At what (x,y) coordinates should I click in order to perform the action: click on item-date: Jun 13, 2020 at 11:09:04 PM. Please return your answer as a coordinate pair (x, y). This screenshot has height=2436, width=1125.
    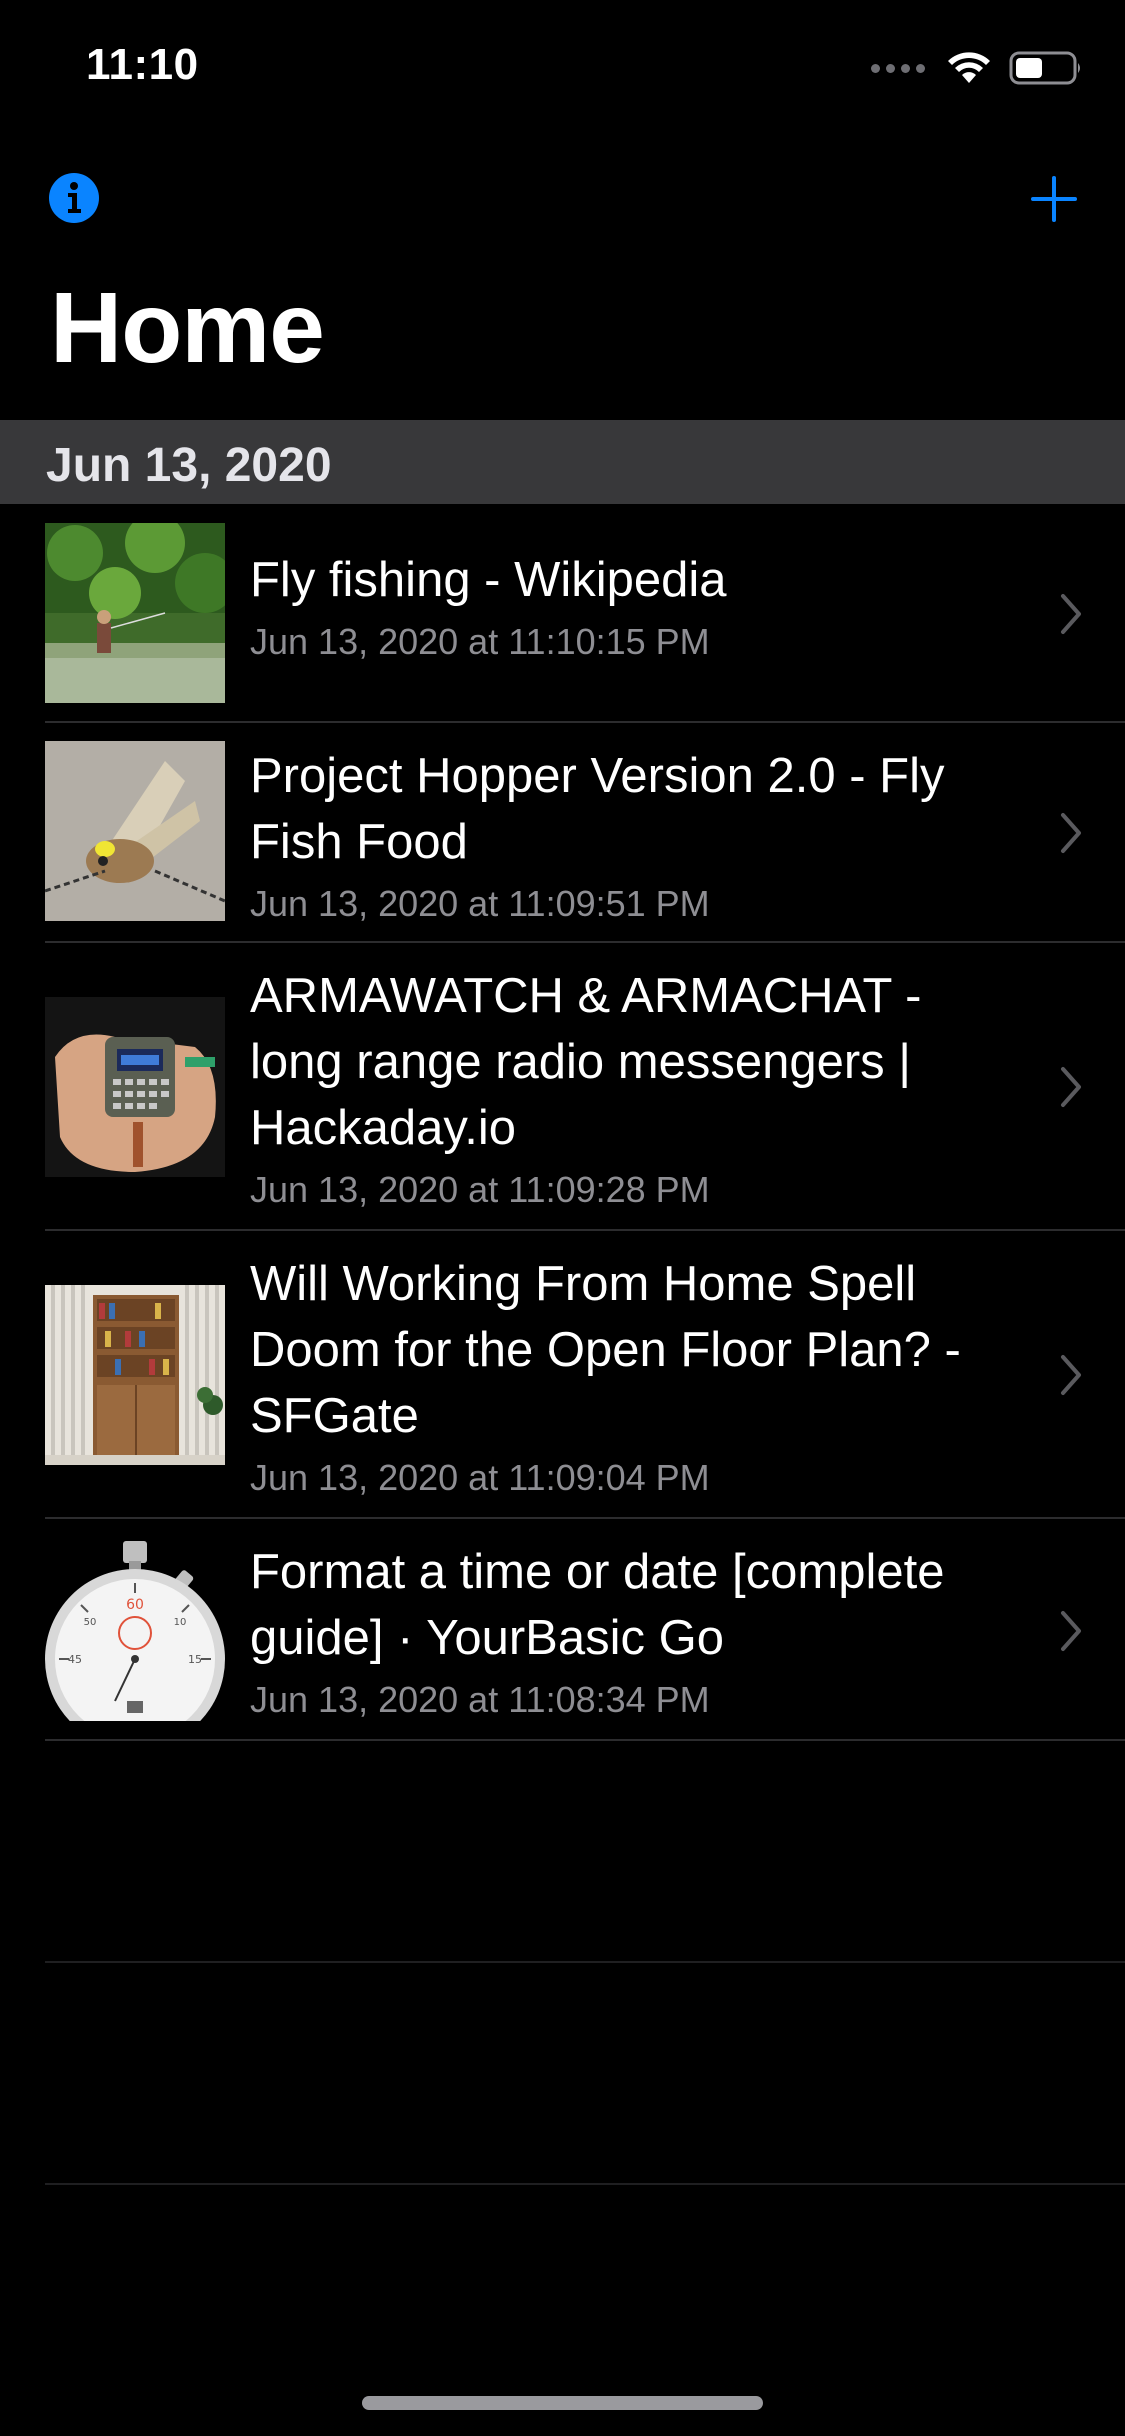
    Looking at the image, I should click on (480, 1477).